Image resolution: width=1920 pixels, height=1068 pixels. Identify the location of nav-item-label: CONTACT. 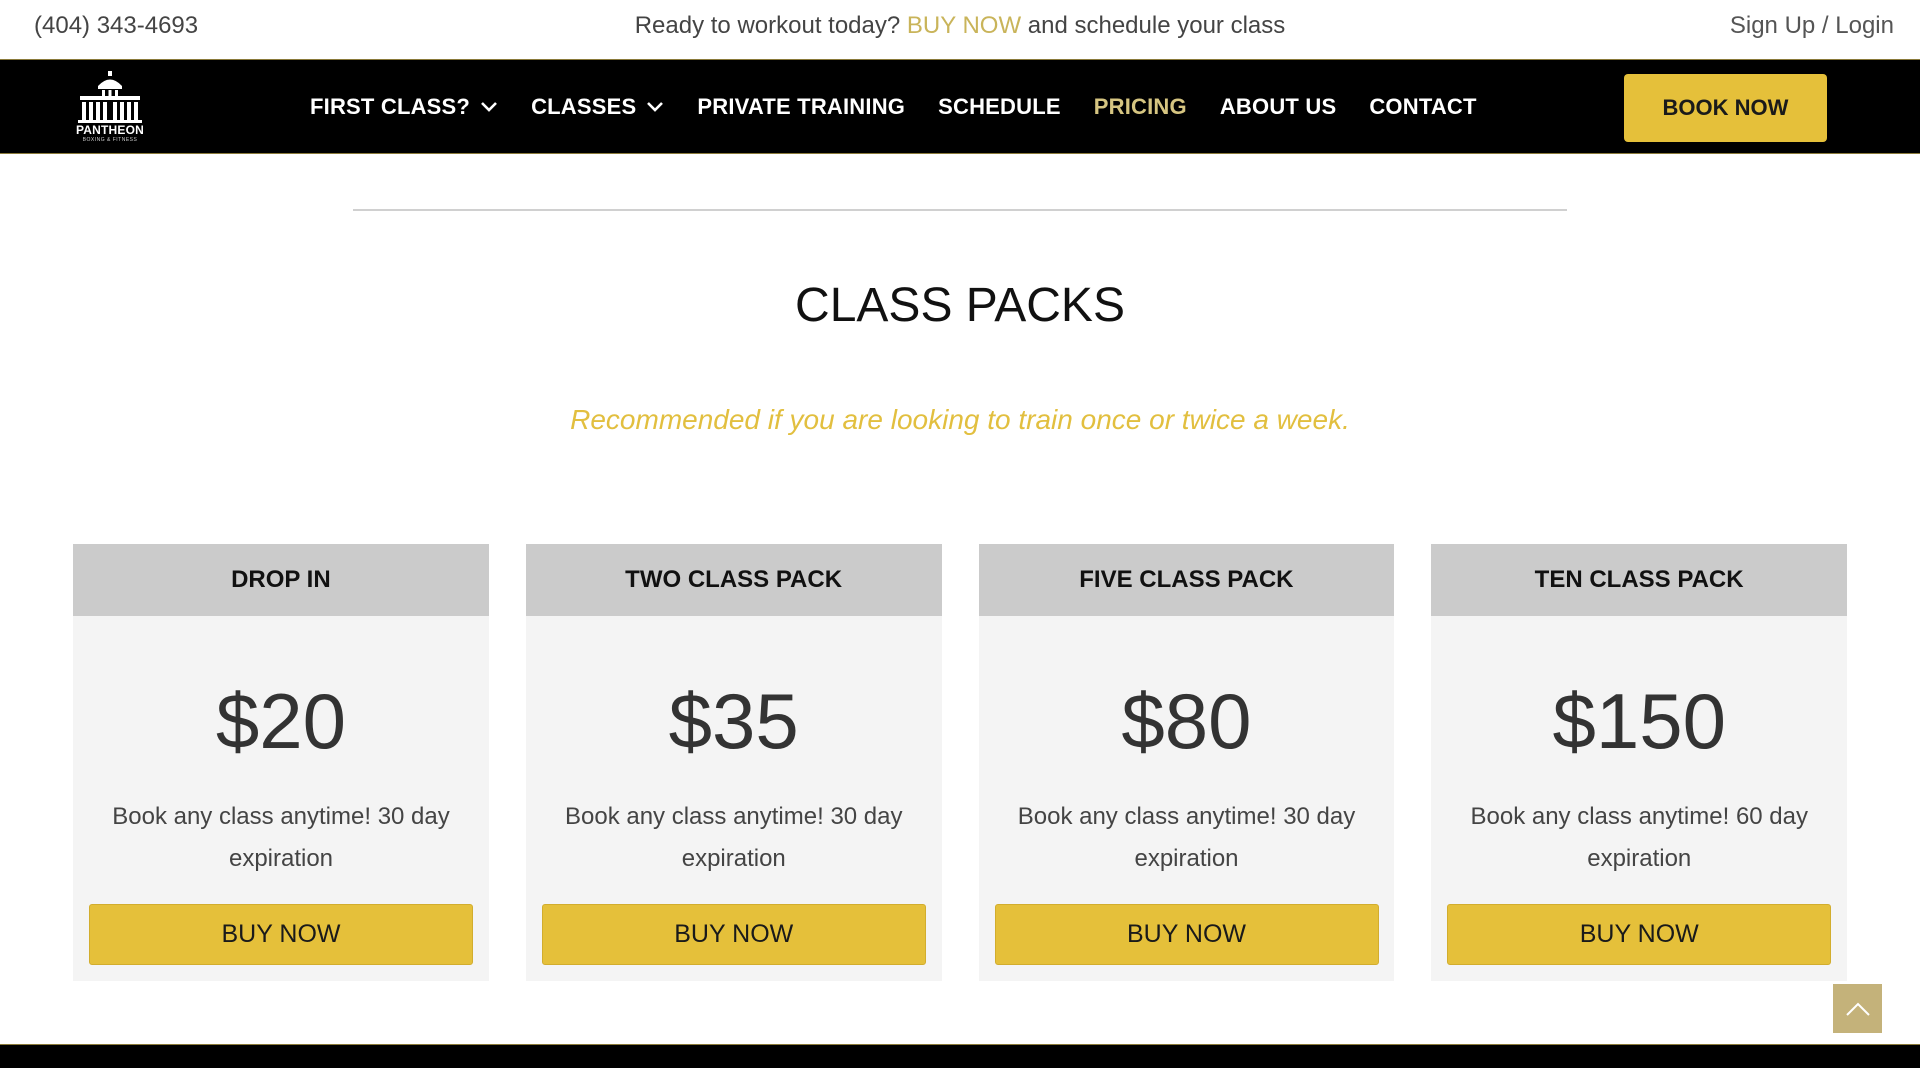
(1423, 106).